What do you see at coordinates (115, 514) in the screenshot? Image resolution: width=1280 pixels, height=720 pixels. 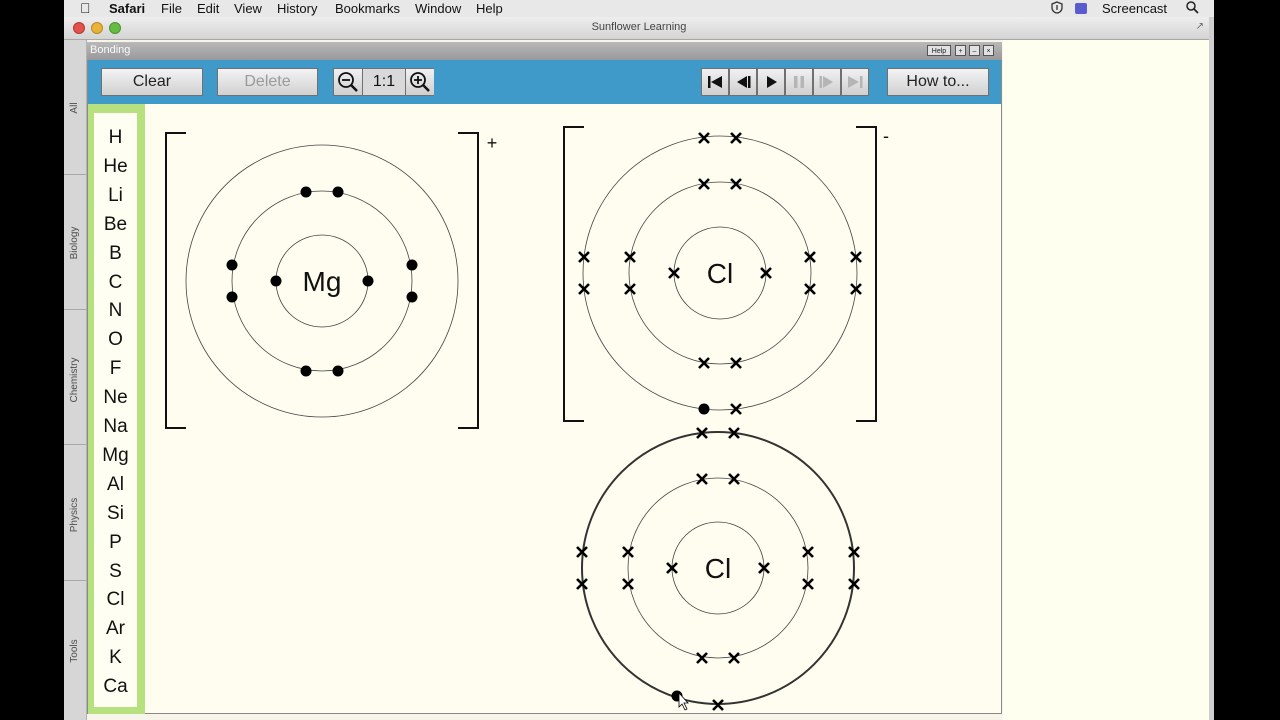 I see `element-si: Si` at bounding box center [115, 514].